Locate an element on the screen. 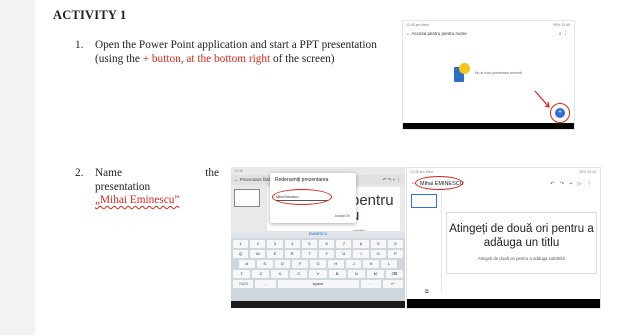  period-key: . is located at coordinates (370, 284).